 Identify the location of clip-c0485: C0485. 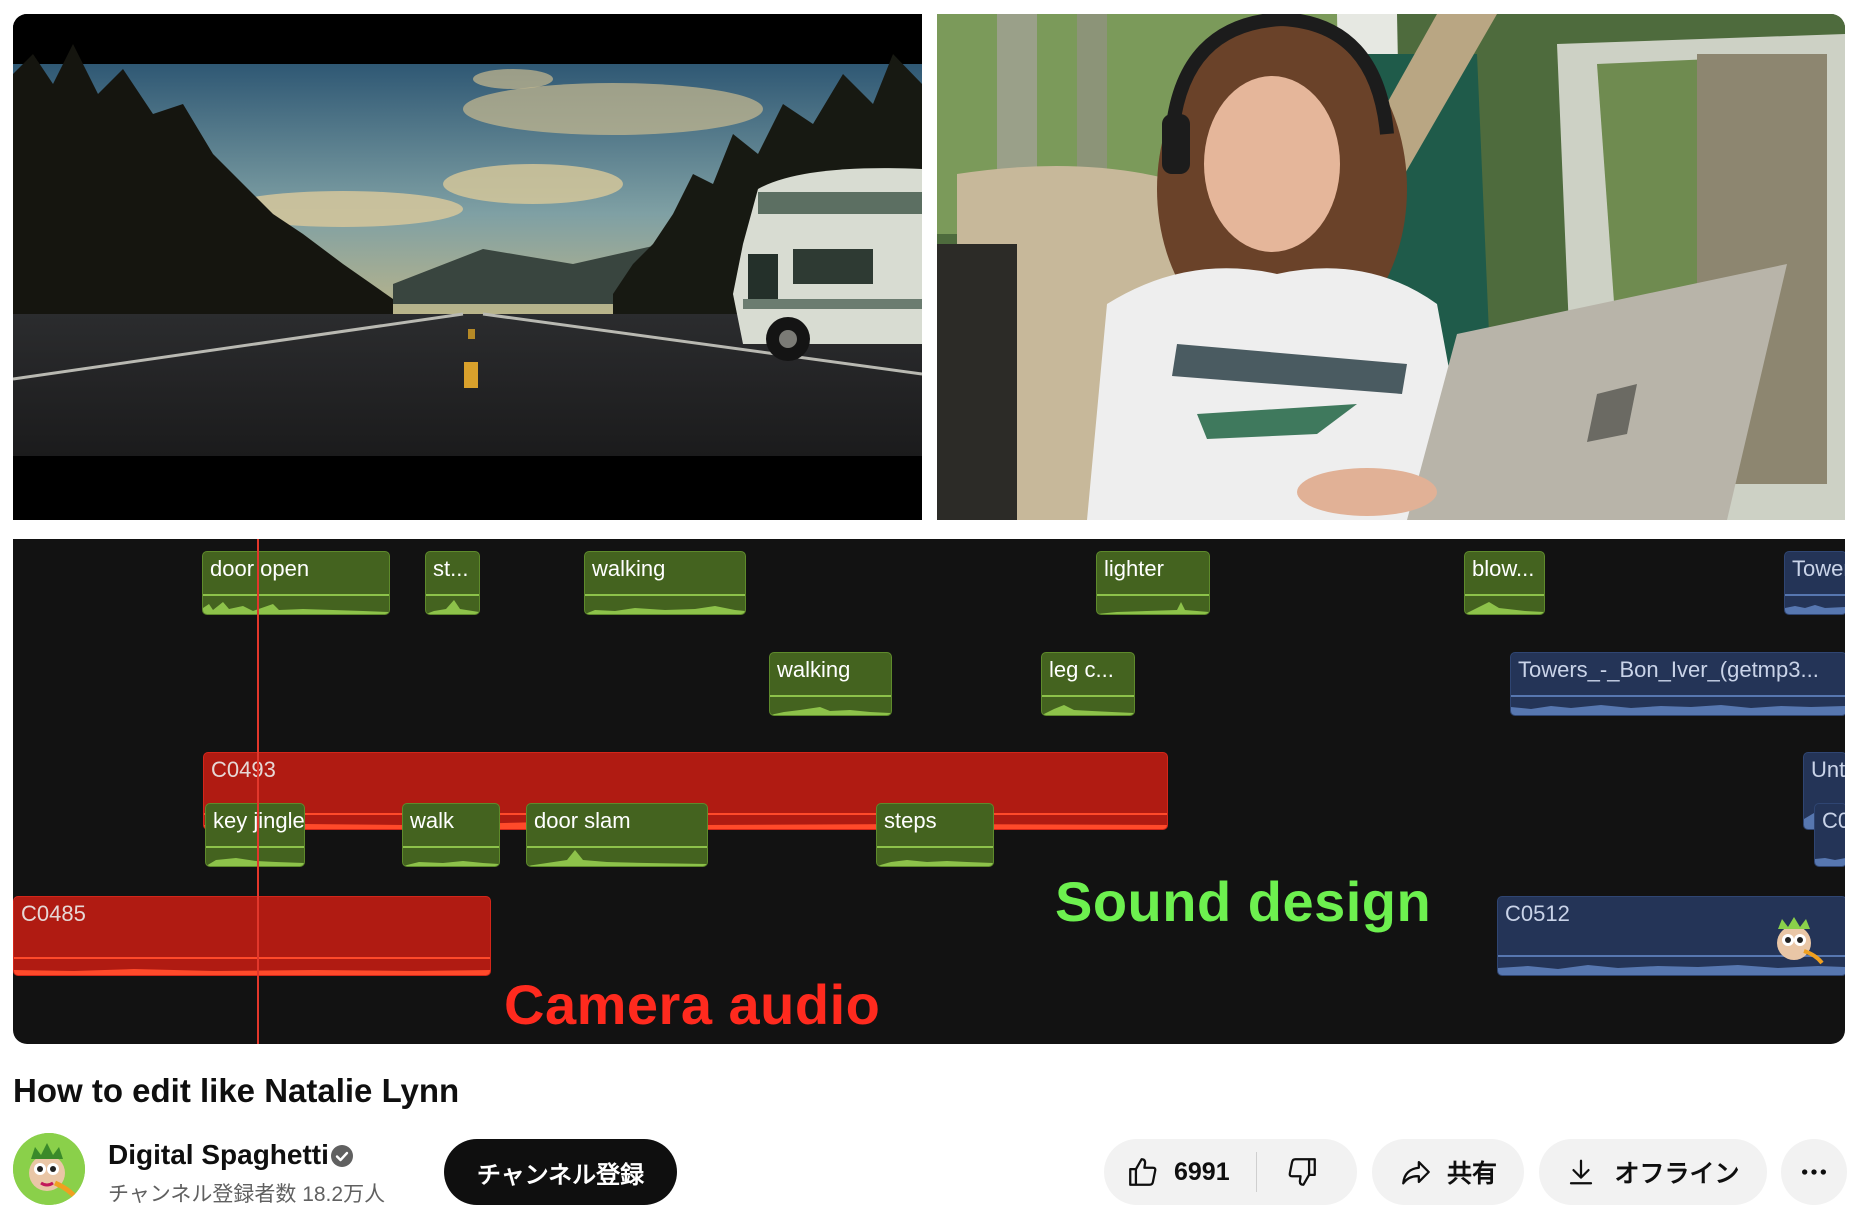
(252, 936).